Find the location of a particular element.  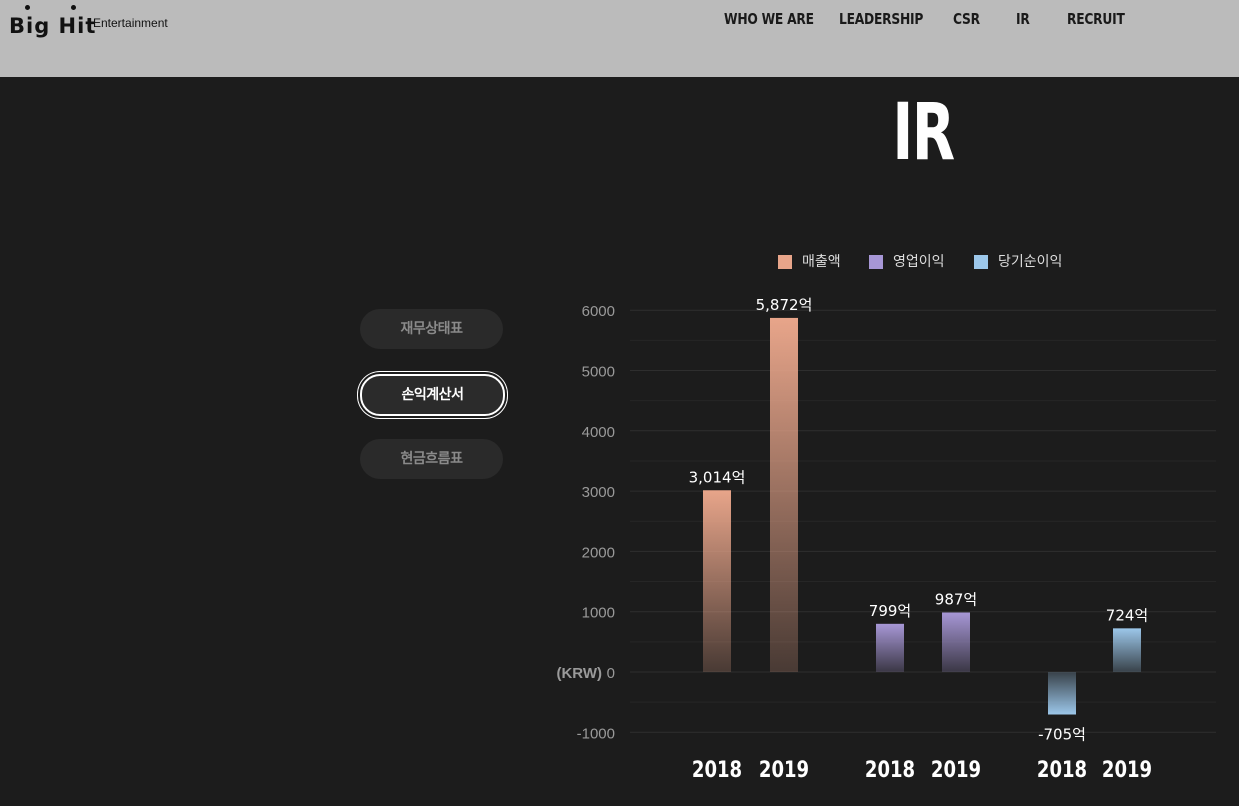

y-tick-label: 5000 is located at coordinates (598, 372).